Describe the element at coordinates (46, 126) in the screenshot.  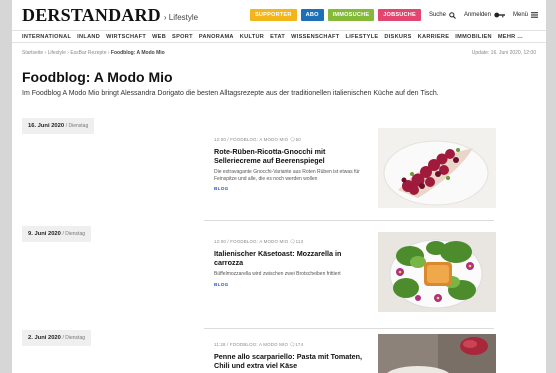
I see `date-text: 16. Juni 2020` at that location.